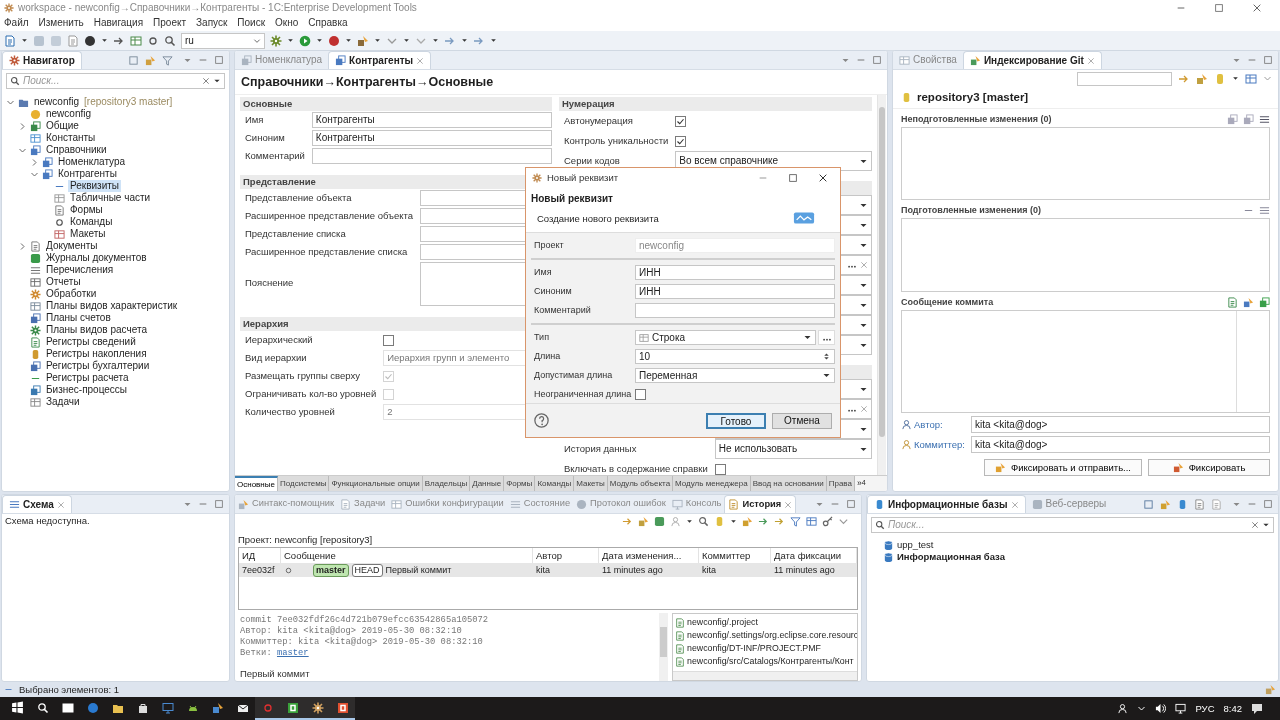 The height and width of the screenshot is (720, 1280). What do you see at coordinates (76, 150) in the screenshot?
I see `tree-item: Справочники` at bounding box center [76, 150].